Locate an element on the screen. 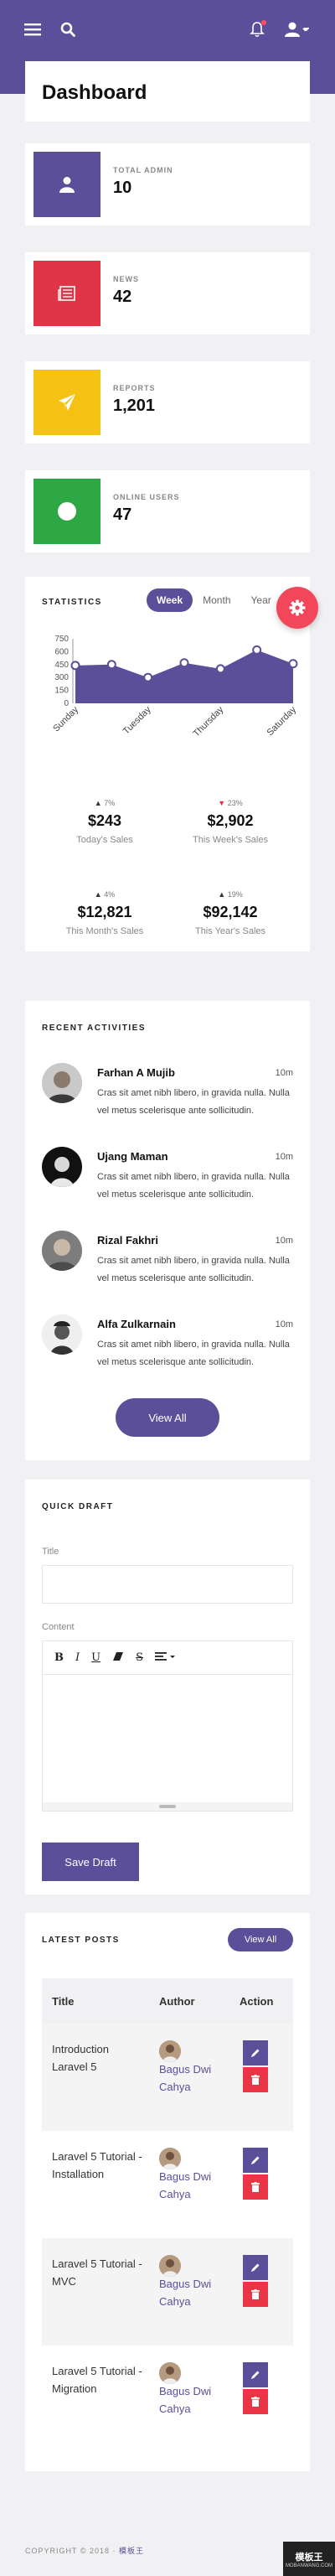 The width and height of the screenshot is (335, 2576). kpi-label: This Year's Sales is located at coordinates (230, 931).